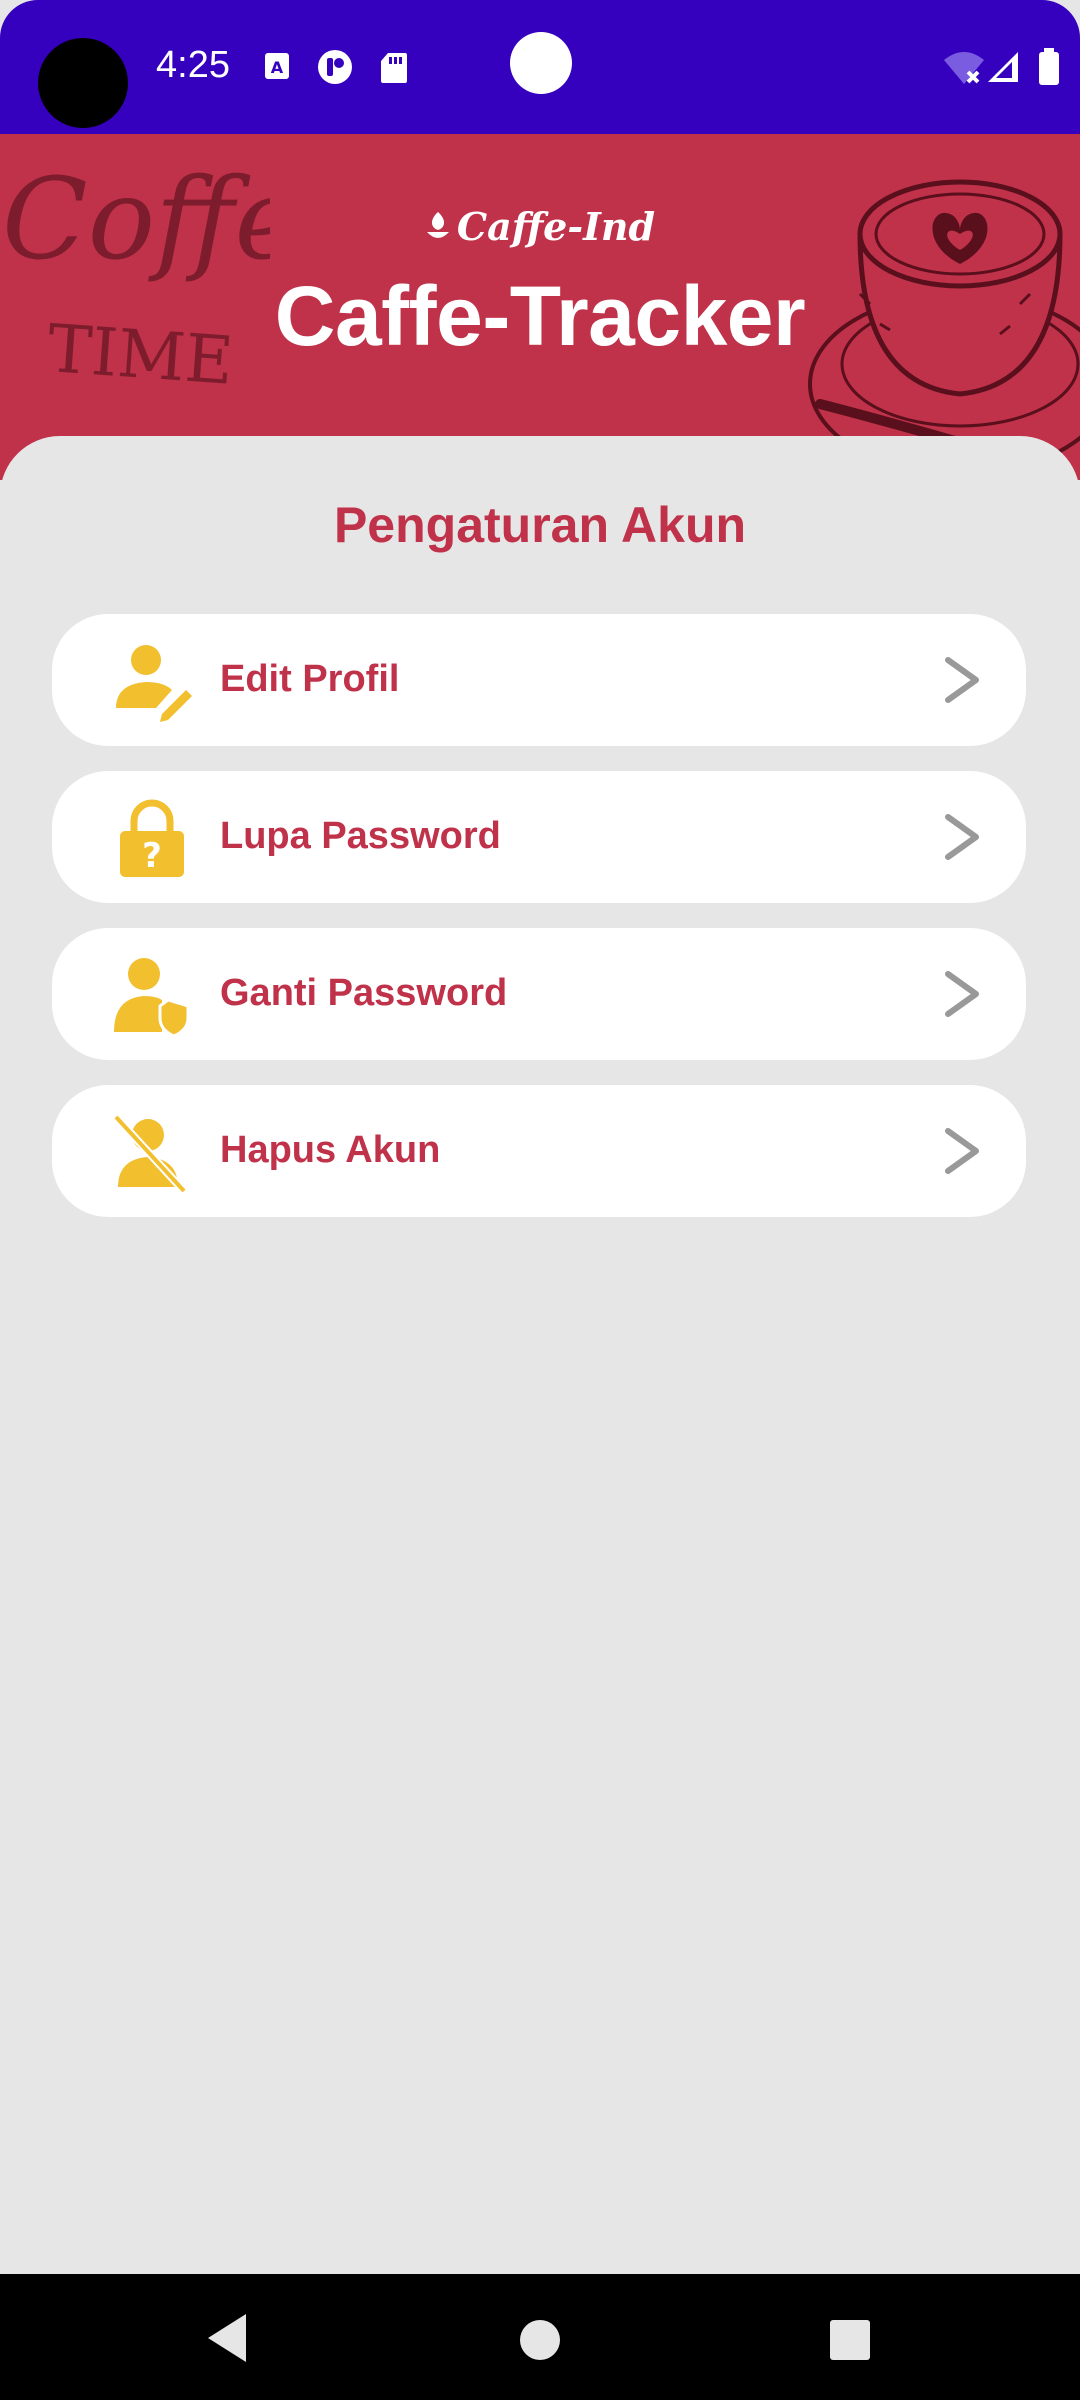 This screenshot has width=1080, height=2400. What do you see at coordinates (964, 68) in the screenshot?
I see `wifi-off-icon` at bounding box center [964, 68].